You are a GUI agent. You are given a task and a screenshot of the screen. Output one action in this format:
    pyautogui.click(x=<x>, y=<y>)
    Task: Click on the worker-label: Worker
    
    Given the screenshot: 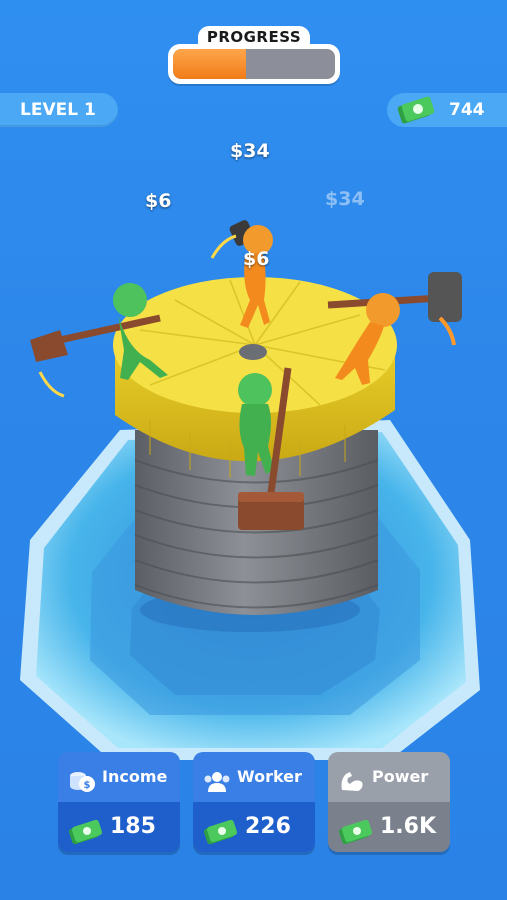 What is the action you would take?
    pyautogui.click(x=269, y=776)
    